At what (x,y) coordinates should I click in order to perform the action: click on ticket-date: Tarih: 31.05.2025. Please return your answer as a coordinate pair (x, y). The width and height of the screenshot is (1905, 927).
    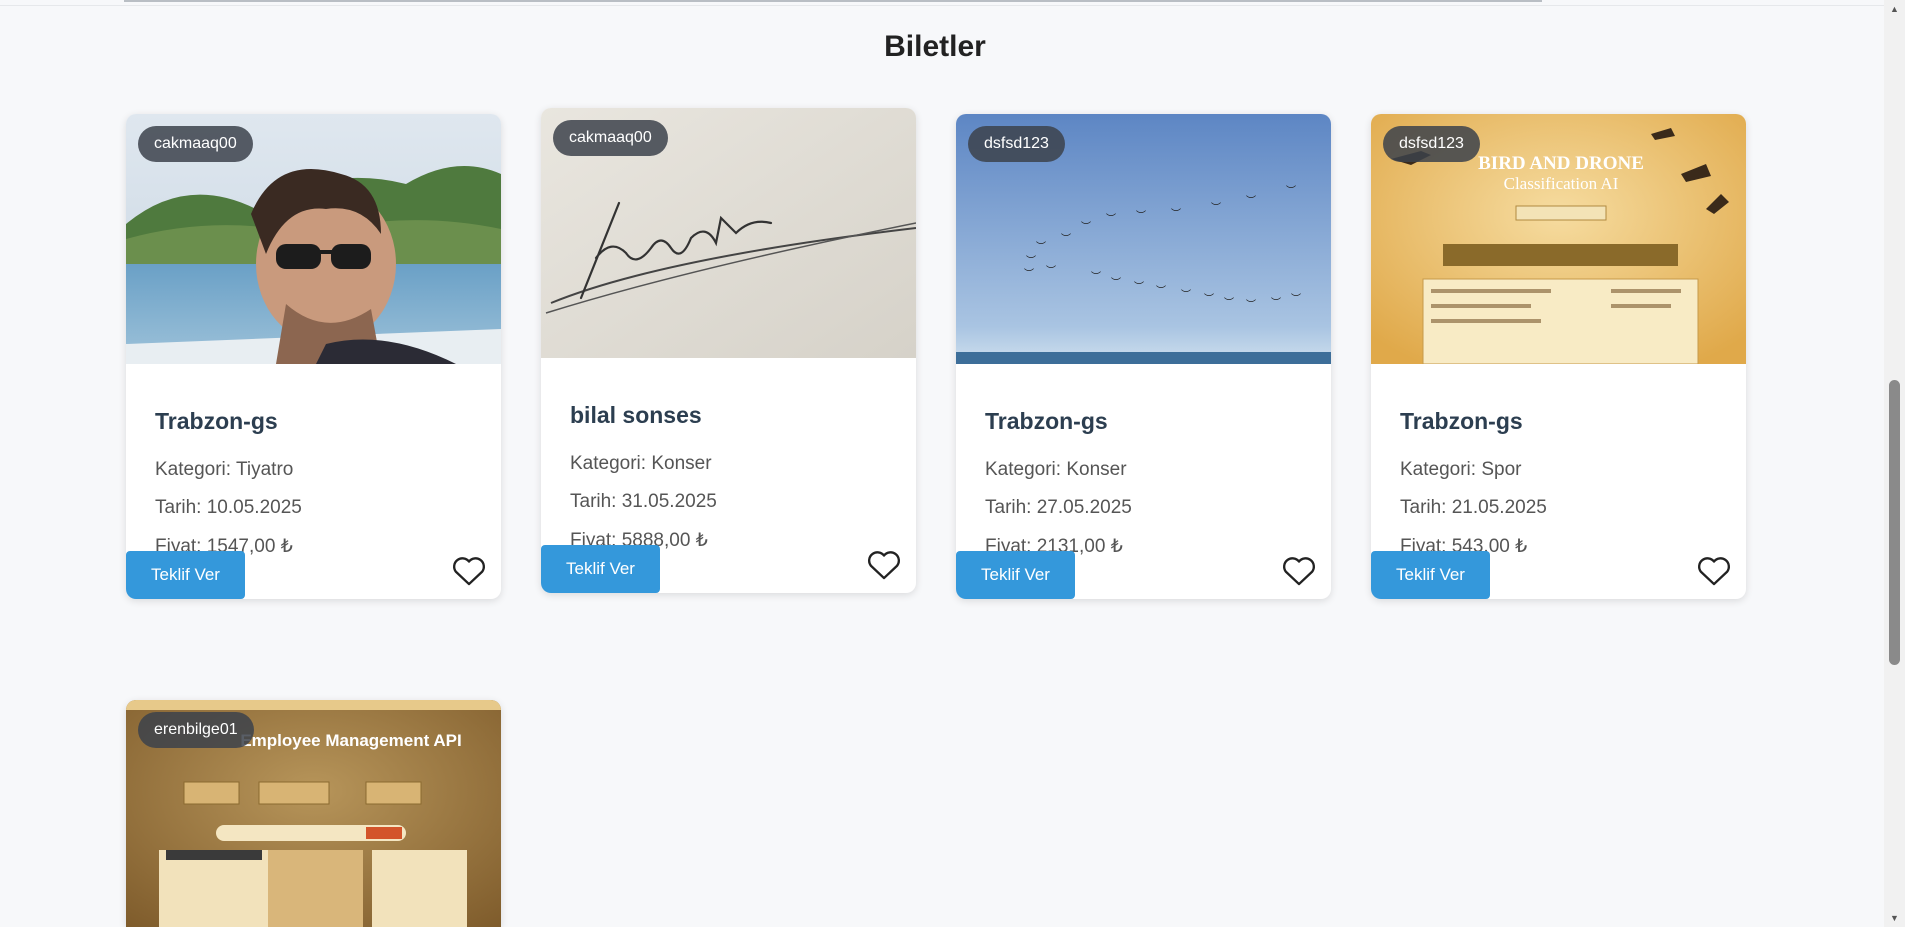
    Looking at the image, I should click on (643, 501).